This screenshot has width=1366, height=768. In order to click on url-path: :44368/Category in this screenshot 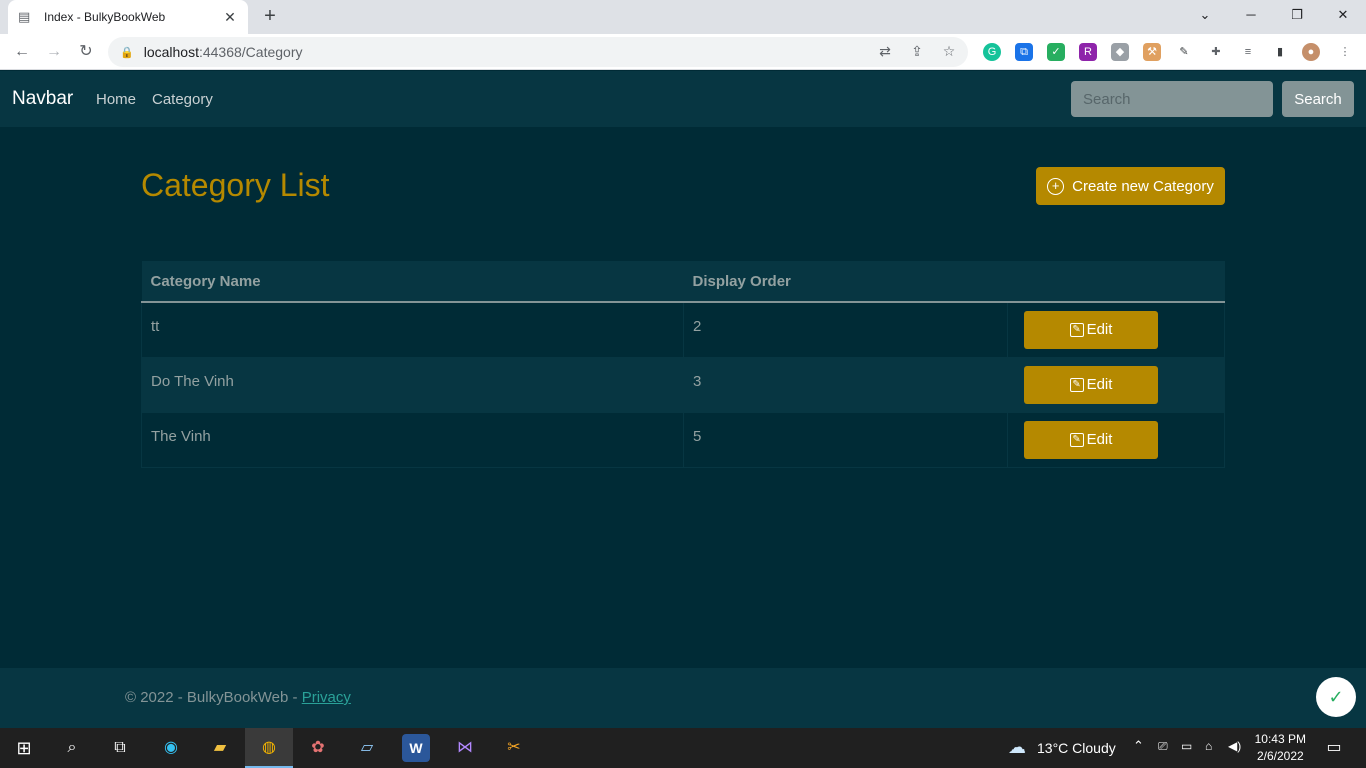, I will do `click(250, 52)`.